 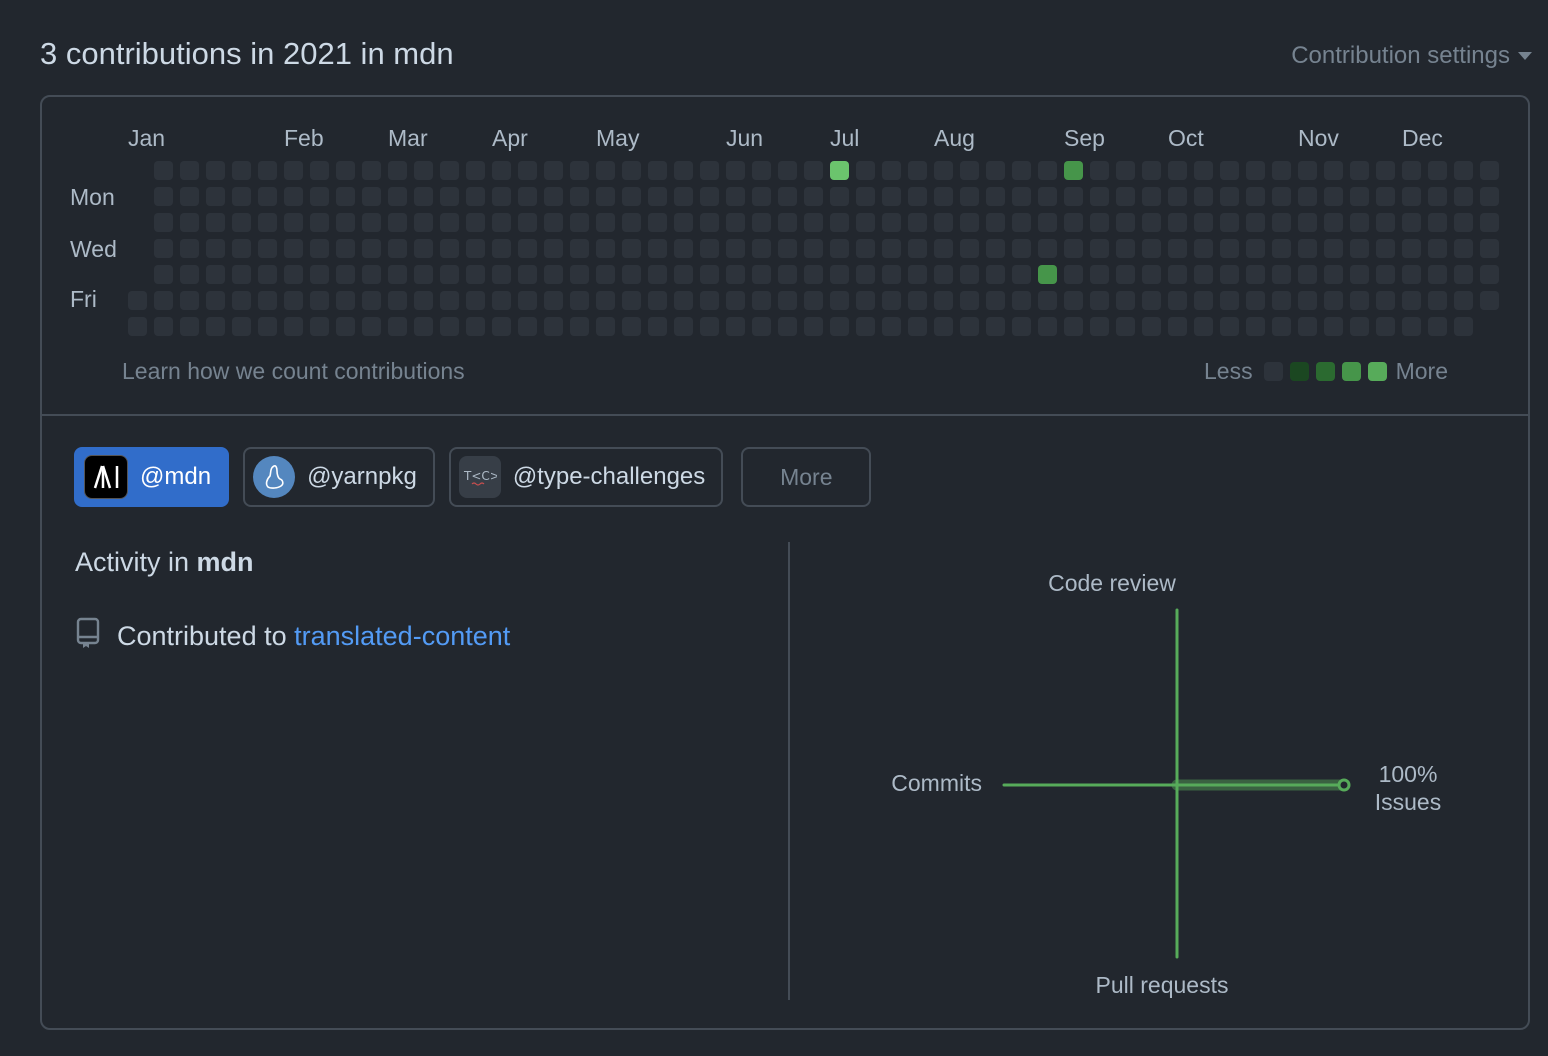 I want to click on org-button-yarnpkg: @yarnpkg, so click(x=339, y=477).